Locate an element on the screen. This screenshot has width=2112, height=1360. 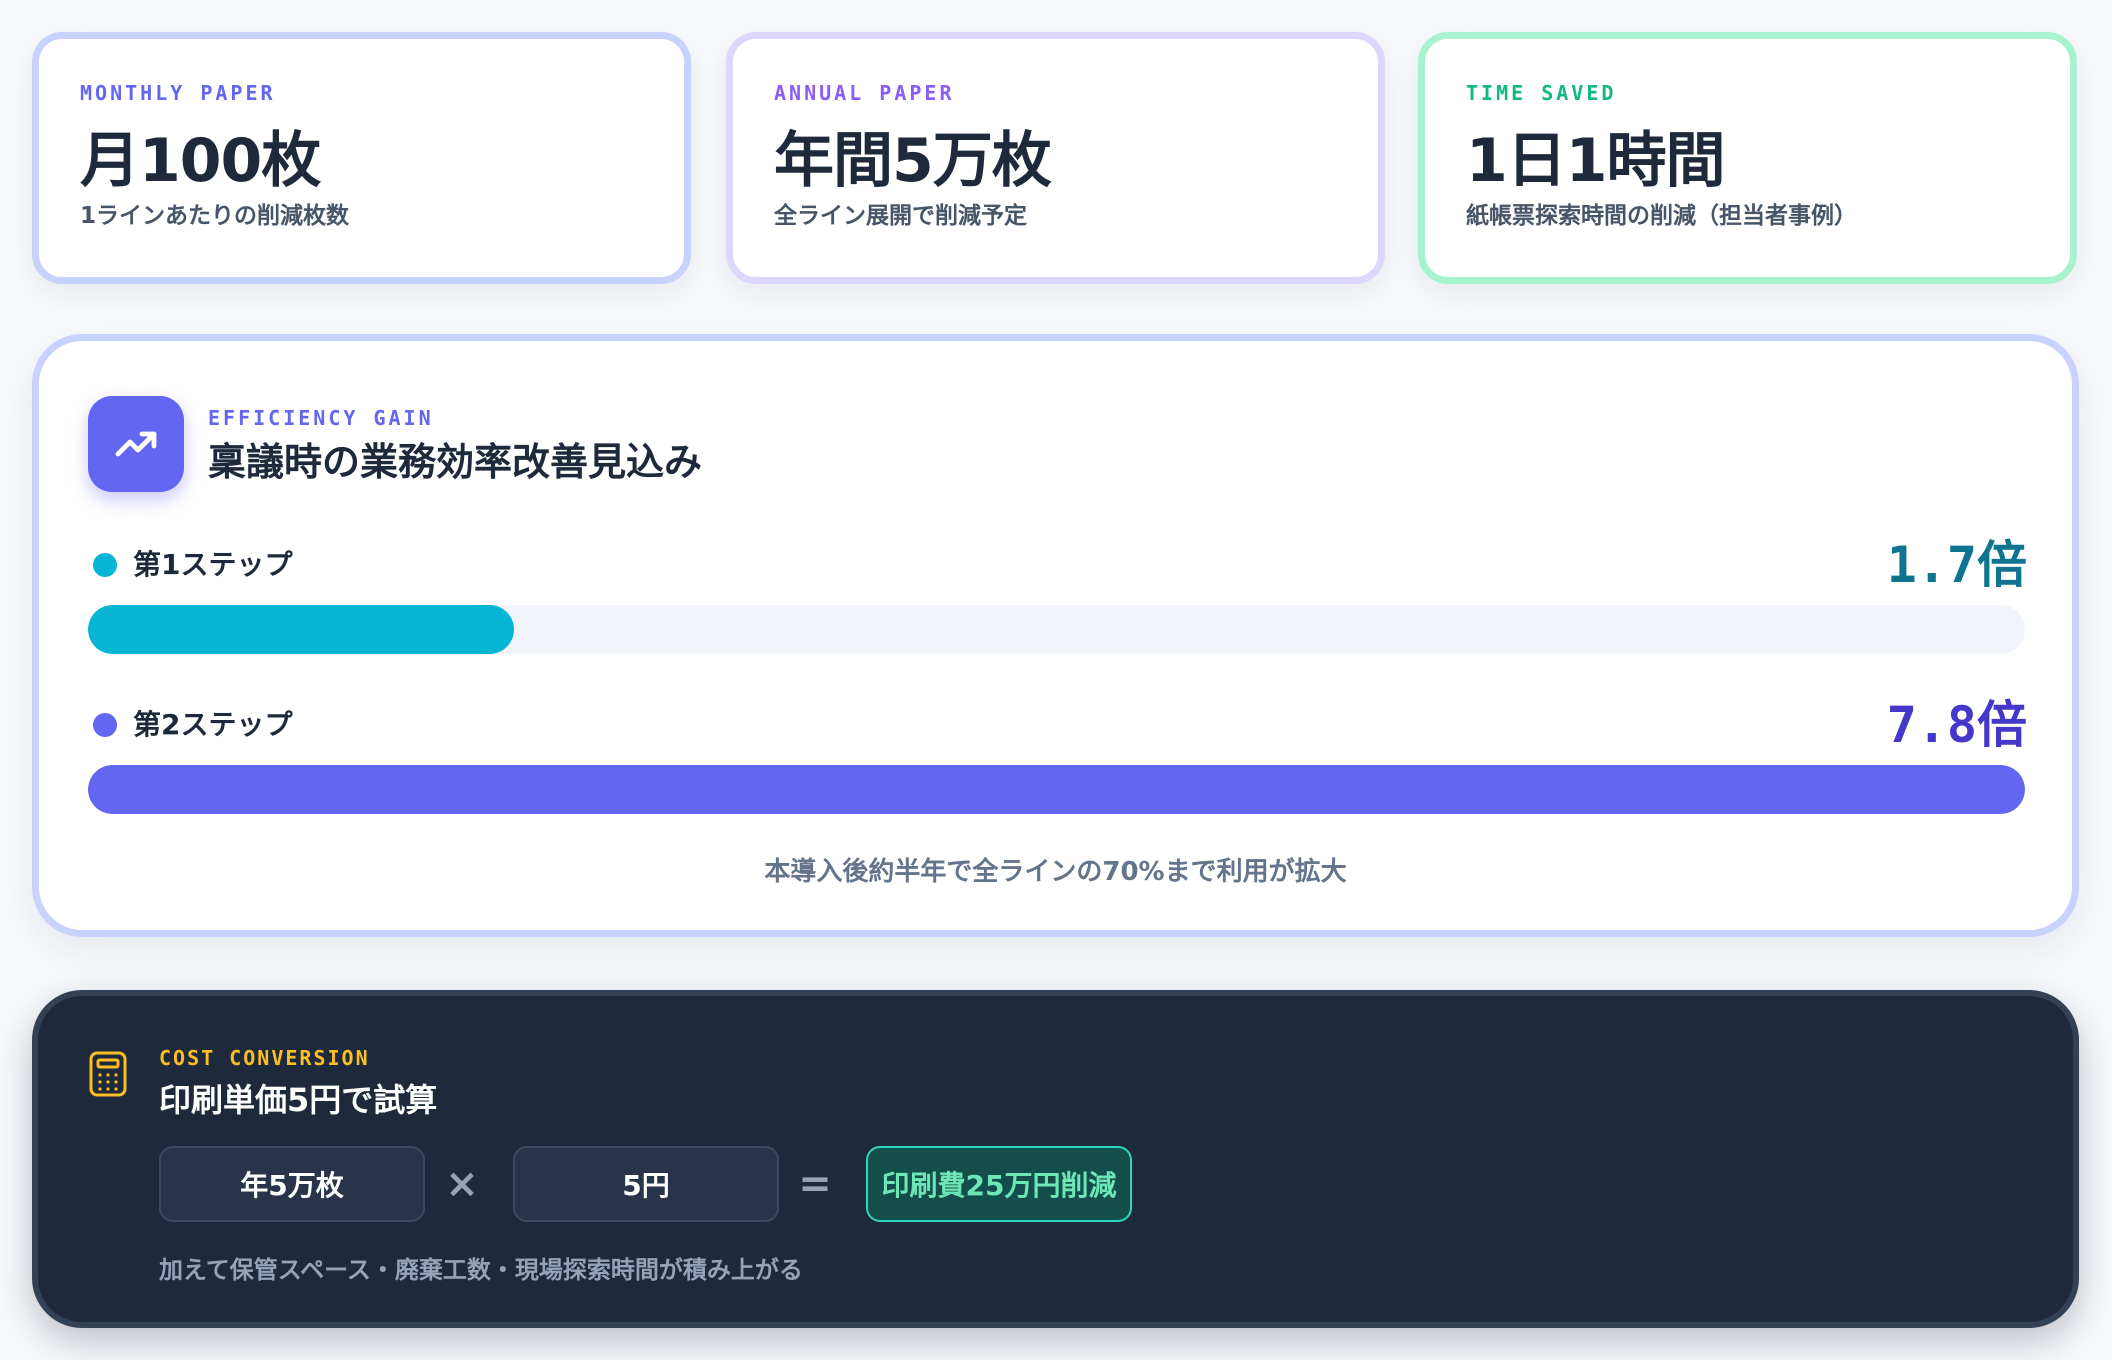
stat-value: 月100枚 is located at coordinates (200, 161).